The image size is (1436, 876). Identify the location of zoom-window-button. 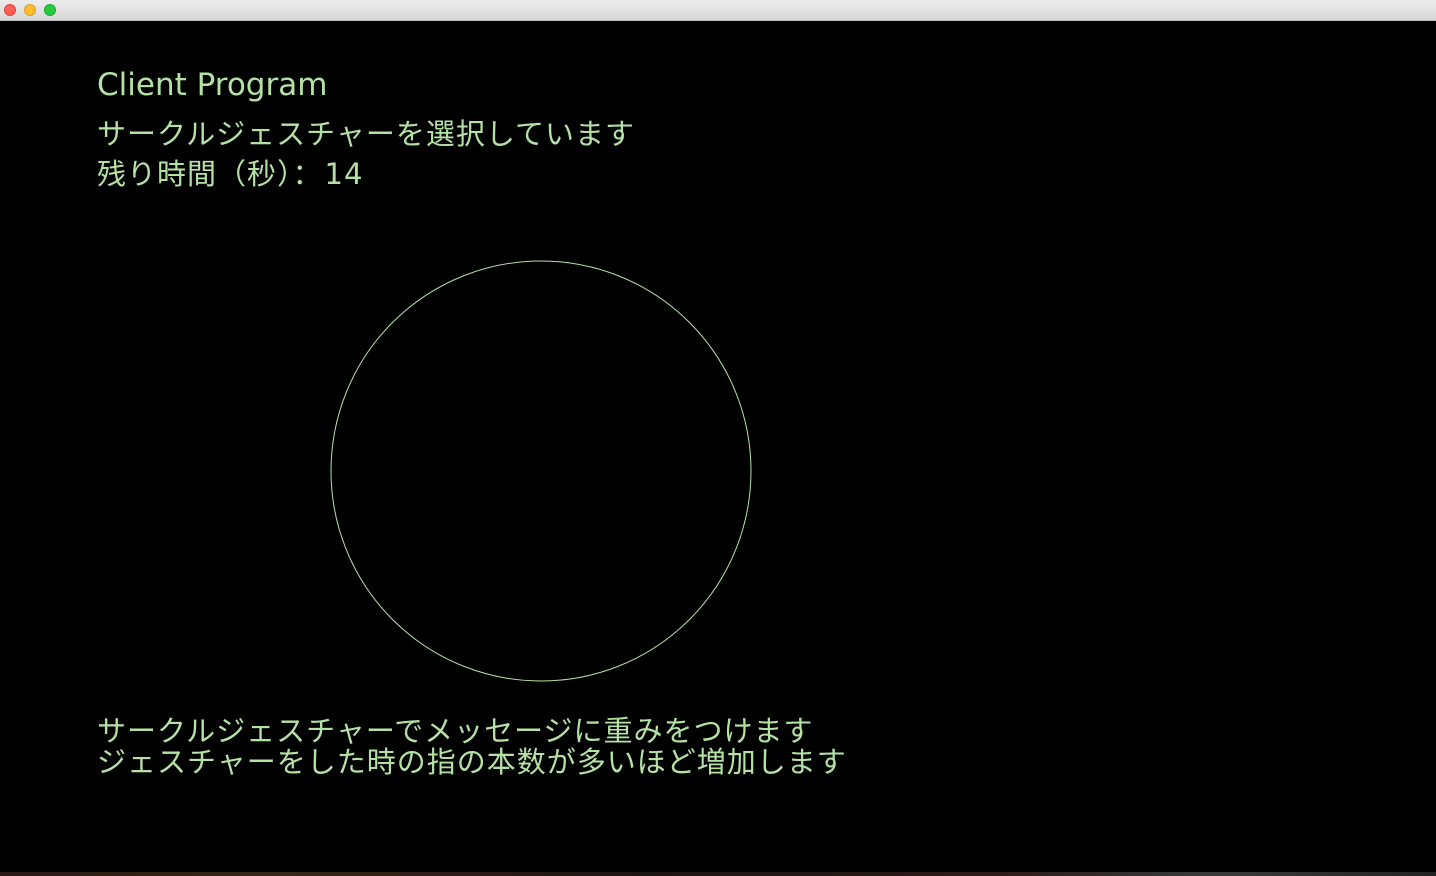
(50, 10).